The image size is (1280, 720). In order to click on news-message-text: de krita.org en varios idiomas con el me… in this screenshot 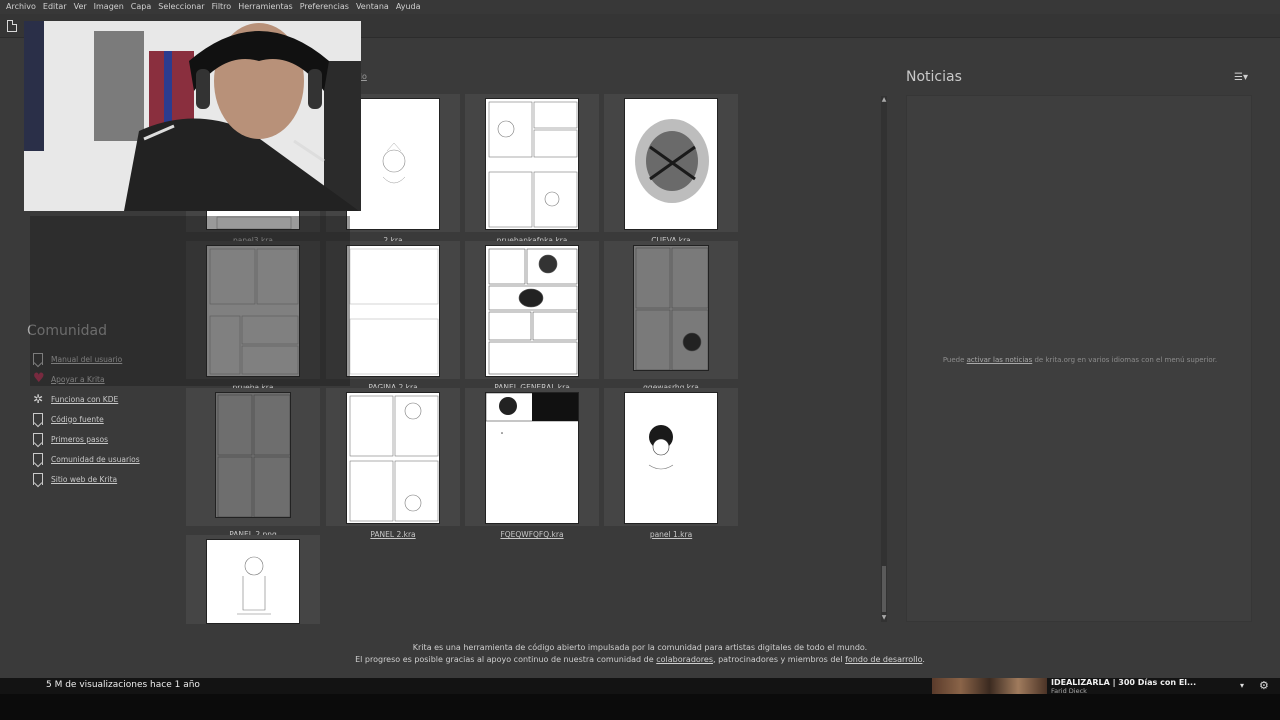, I will do `click(1125, 360)`.